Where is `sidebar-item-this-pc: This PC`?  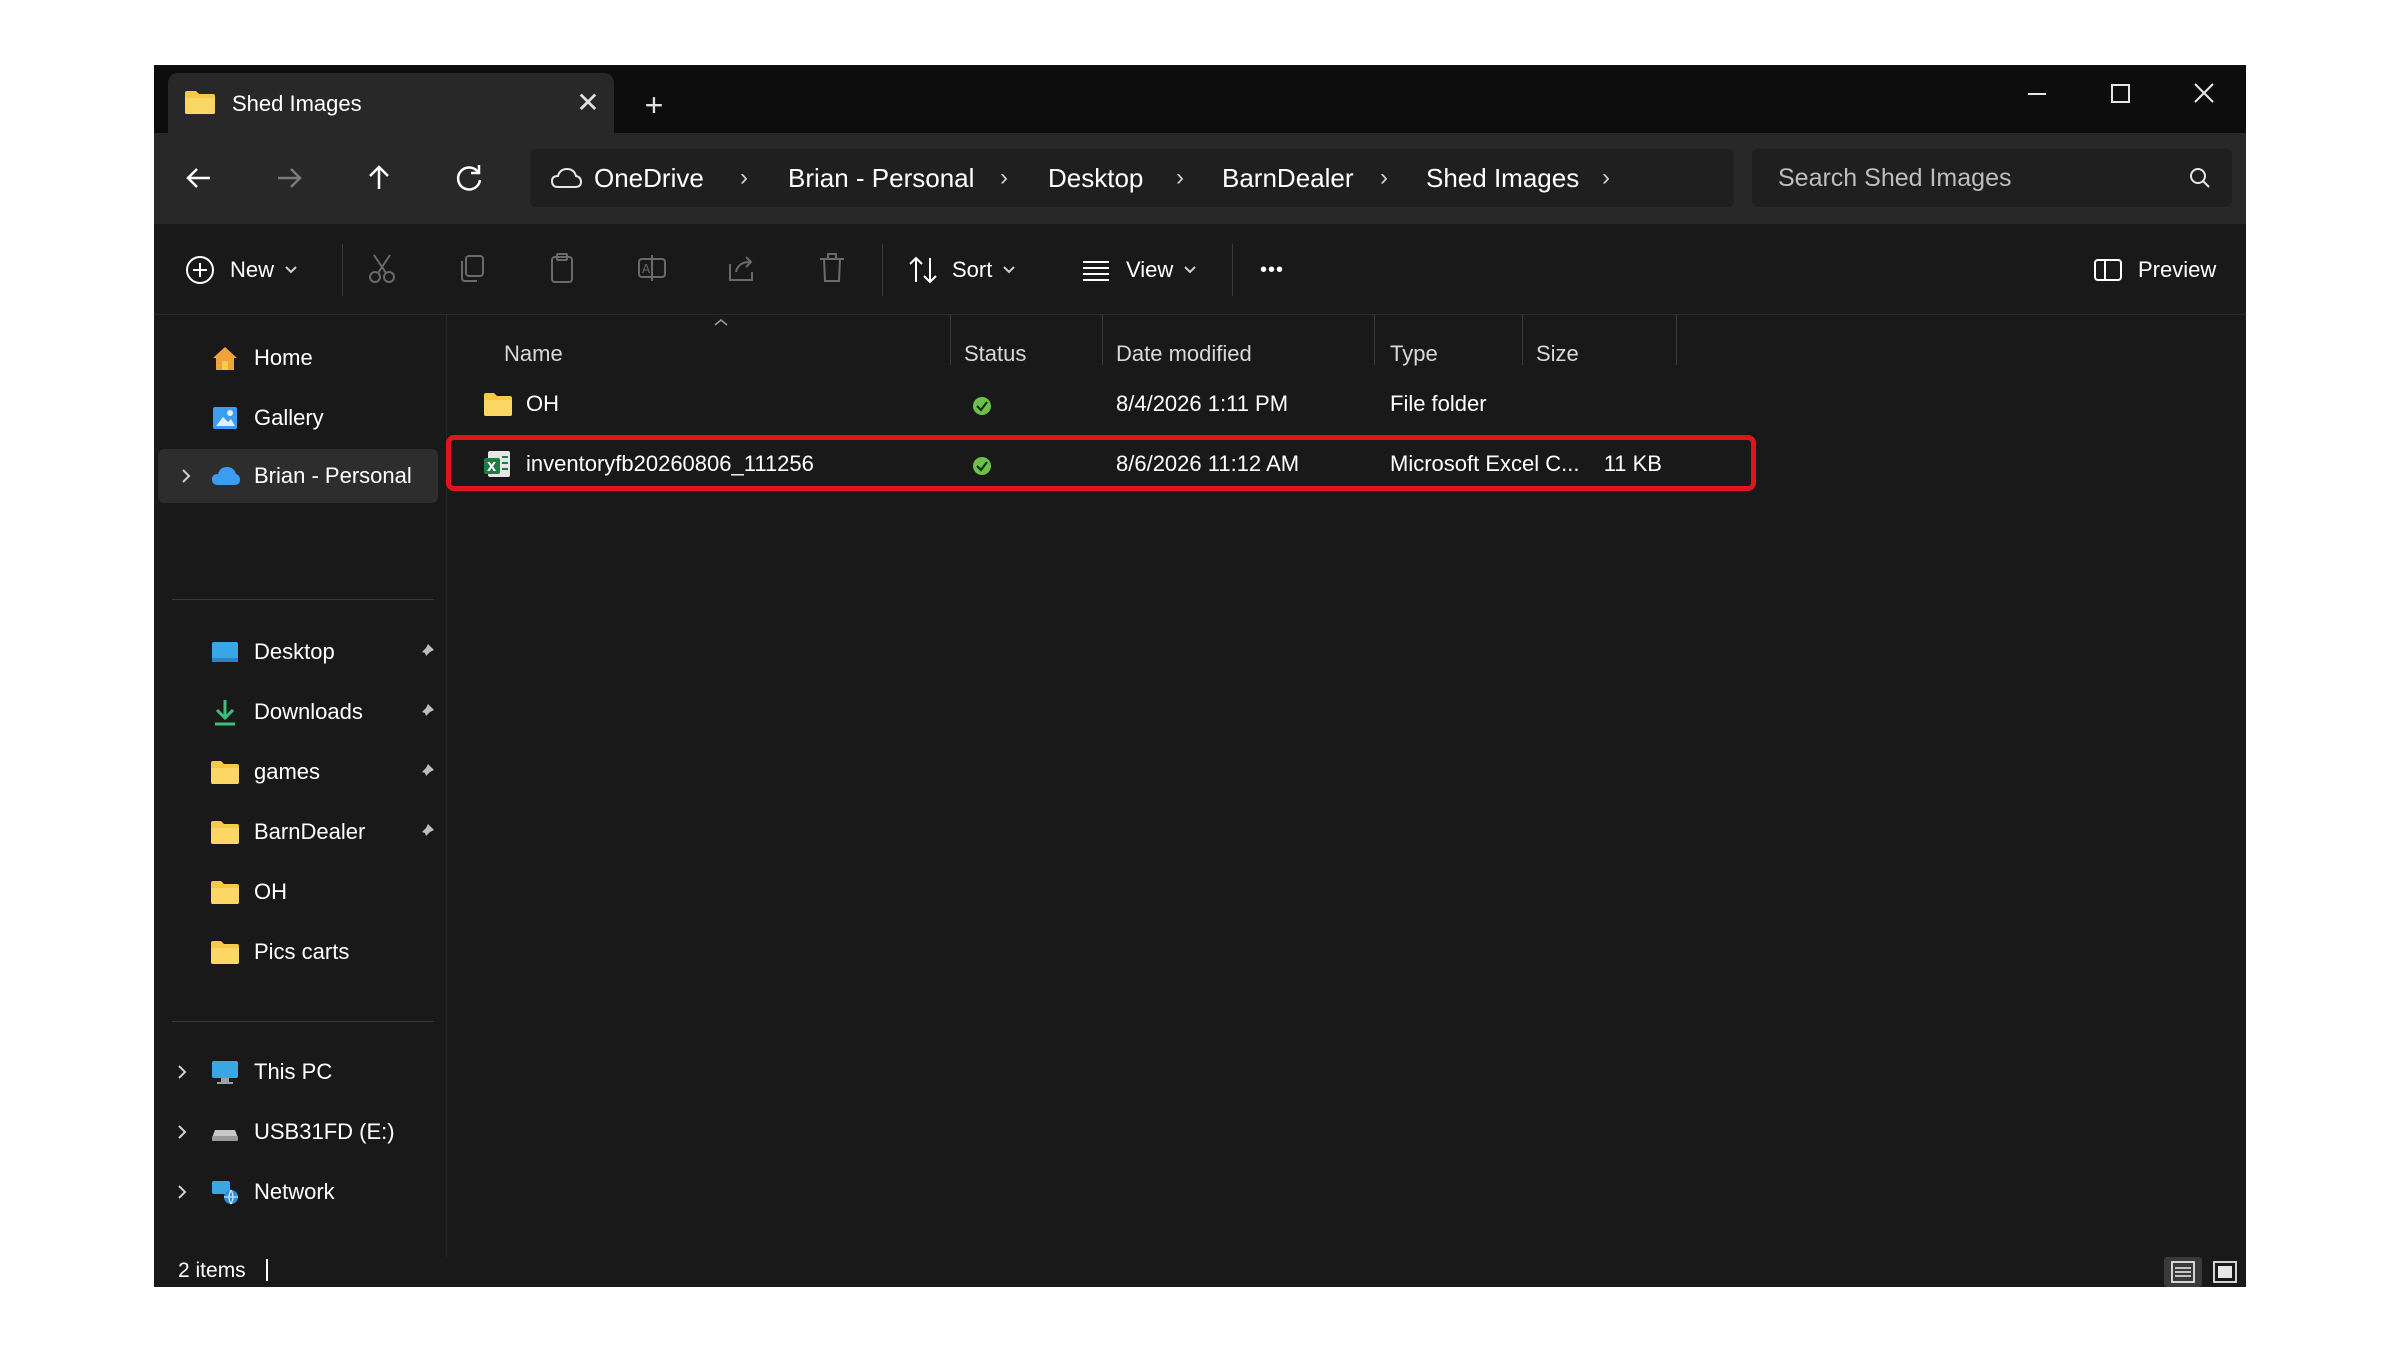
sidebar-item-this-pc: This PC is located at coordinates (300, 1072).